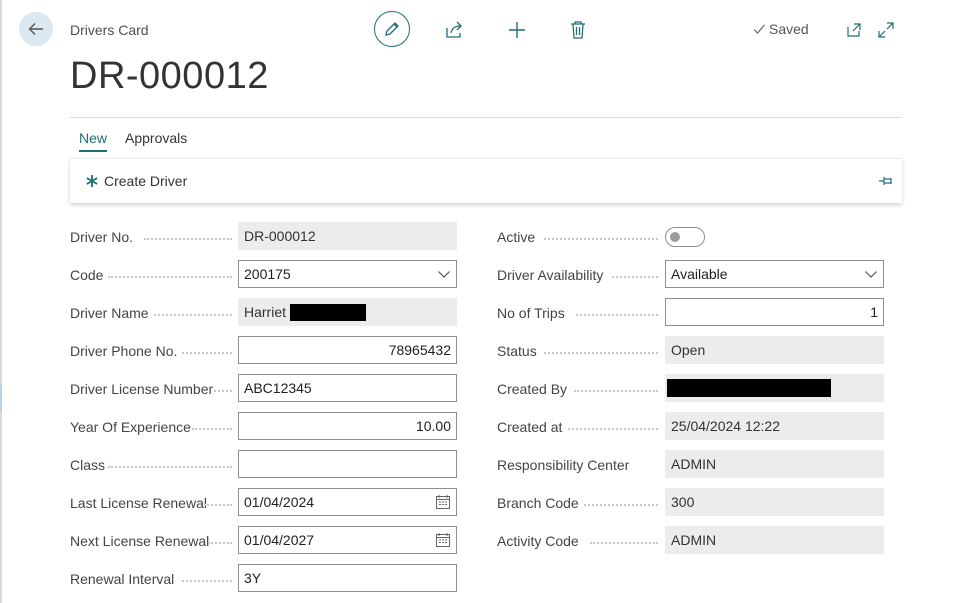 The width and height of the screenshot is (967, 603). I want to click on tab-approvals: Approvals, so click(156, 141).